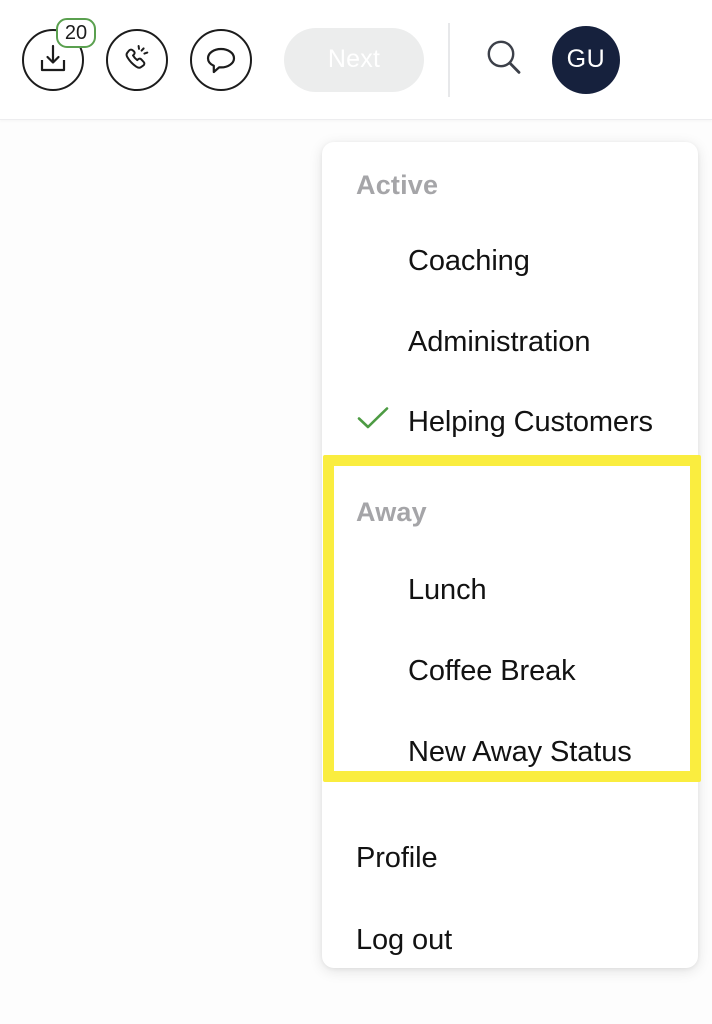  I want to click on section-header-away: Away, so click(391, 512).